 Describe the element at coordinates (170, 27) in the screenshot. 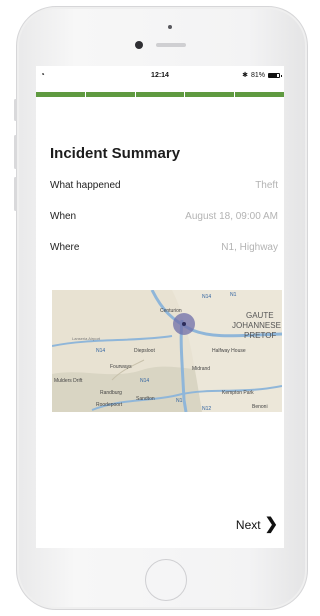

I see `proximity-sensor` at that location.